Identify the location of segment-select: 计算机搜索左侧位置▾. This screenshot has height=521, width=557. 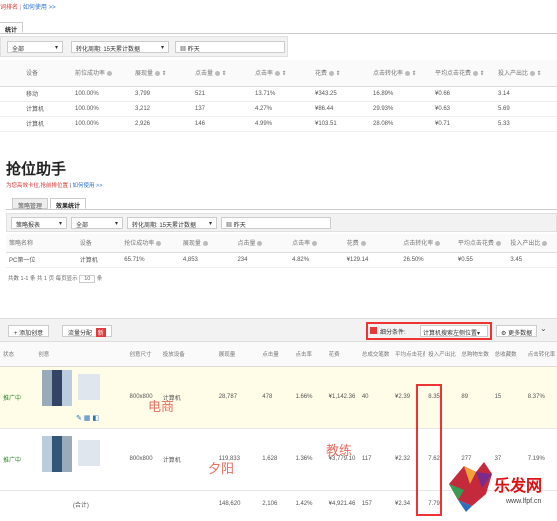
(454, 331).